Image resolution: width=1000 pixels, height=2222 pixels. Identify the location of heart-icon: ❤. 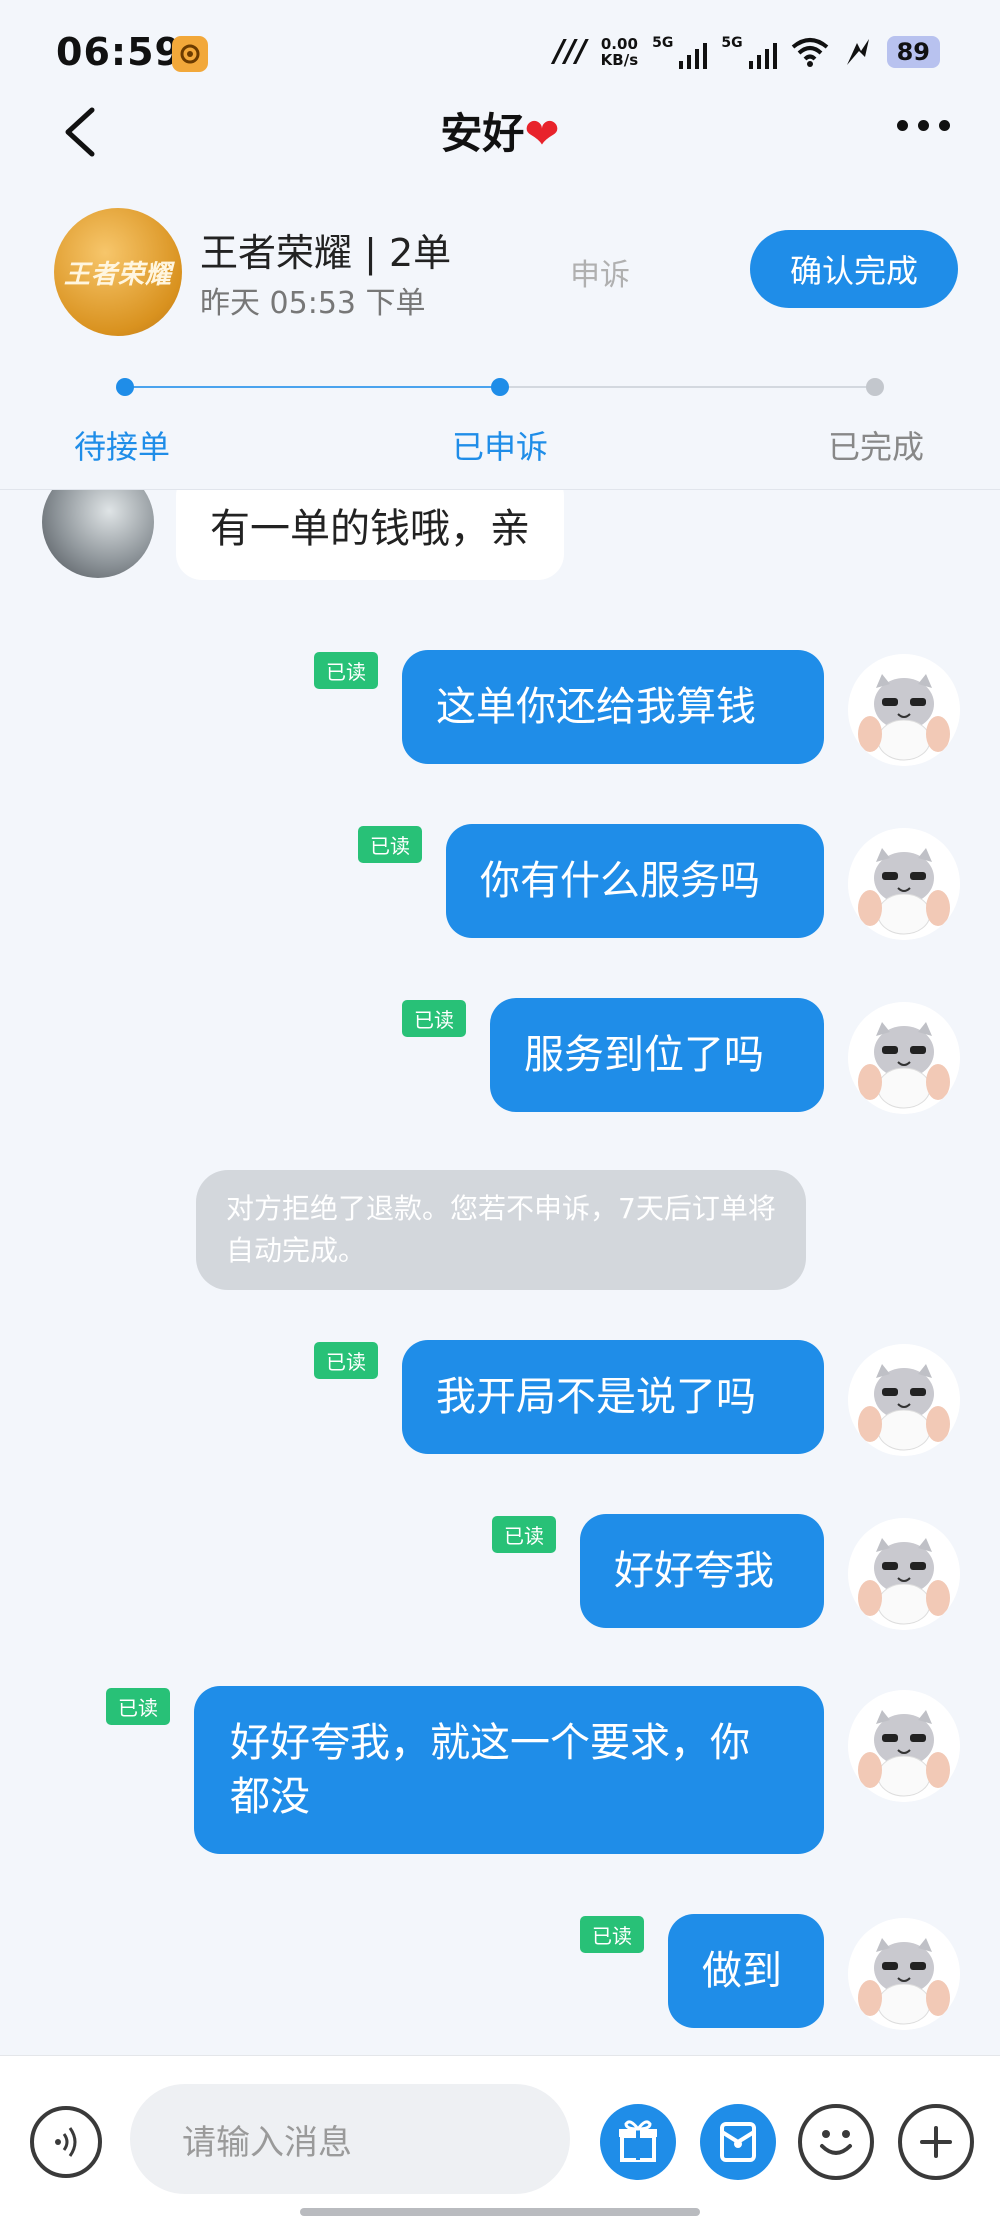
(542, 133).